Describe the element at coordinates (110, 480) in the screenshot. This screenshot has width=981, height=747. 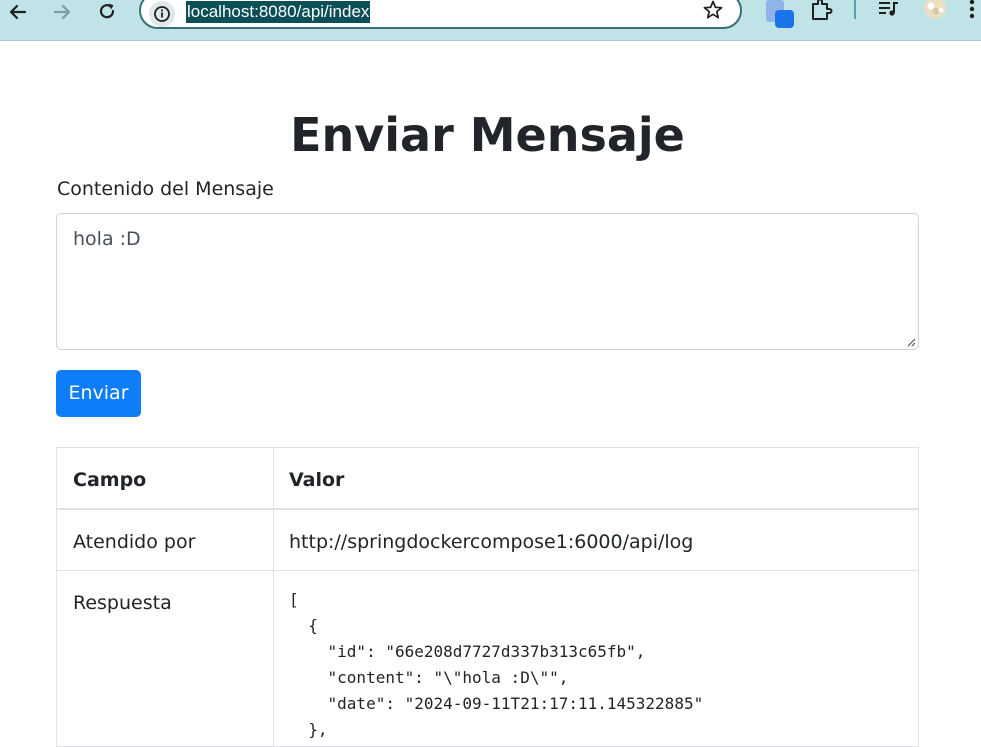
I see `table-header-field: Campo` at that location.